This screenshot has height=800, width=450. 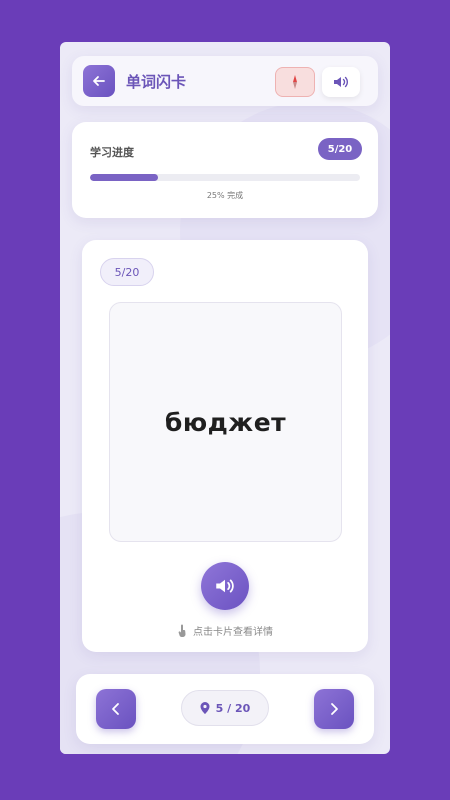 I want to click on compass-icon, so click(x=295, y=82).